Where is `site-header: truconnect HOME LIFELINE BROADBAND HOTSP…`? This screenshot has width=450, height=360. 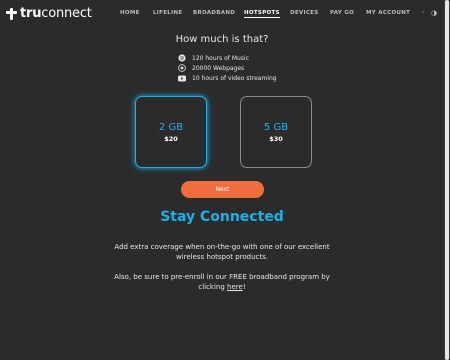 site-header: truconnect HOME LIFELINE BROADBAND HOTSP… is located at coordinates (222, 14).